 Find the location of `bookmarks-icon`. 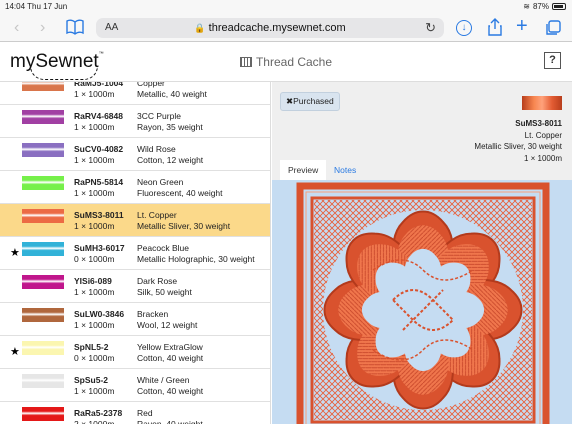

bookmarks-icon is located at coordinates (75, 30).